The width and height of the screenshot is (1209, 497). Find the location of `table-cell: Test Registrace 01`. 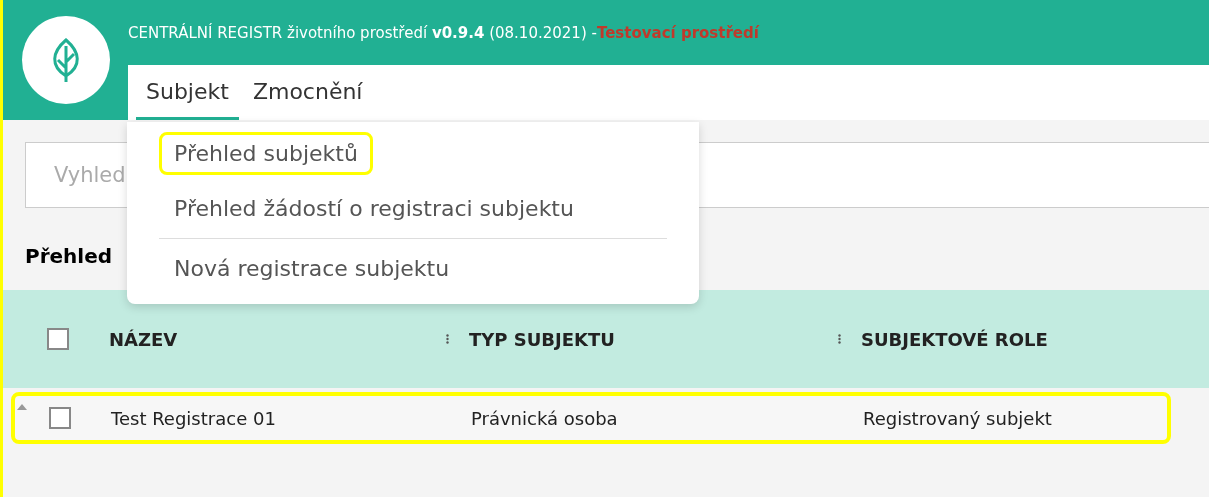

table-cell: Test Registrace 01 is located at coordinates (193, 418).